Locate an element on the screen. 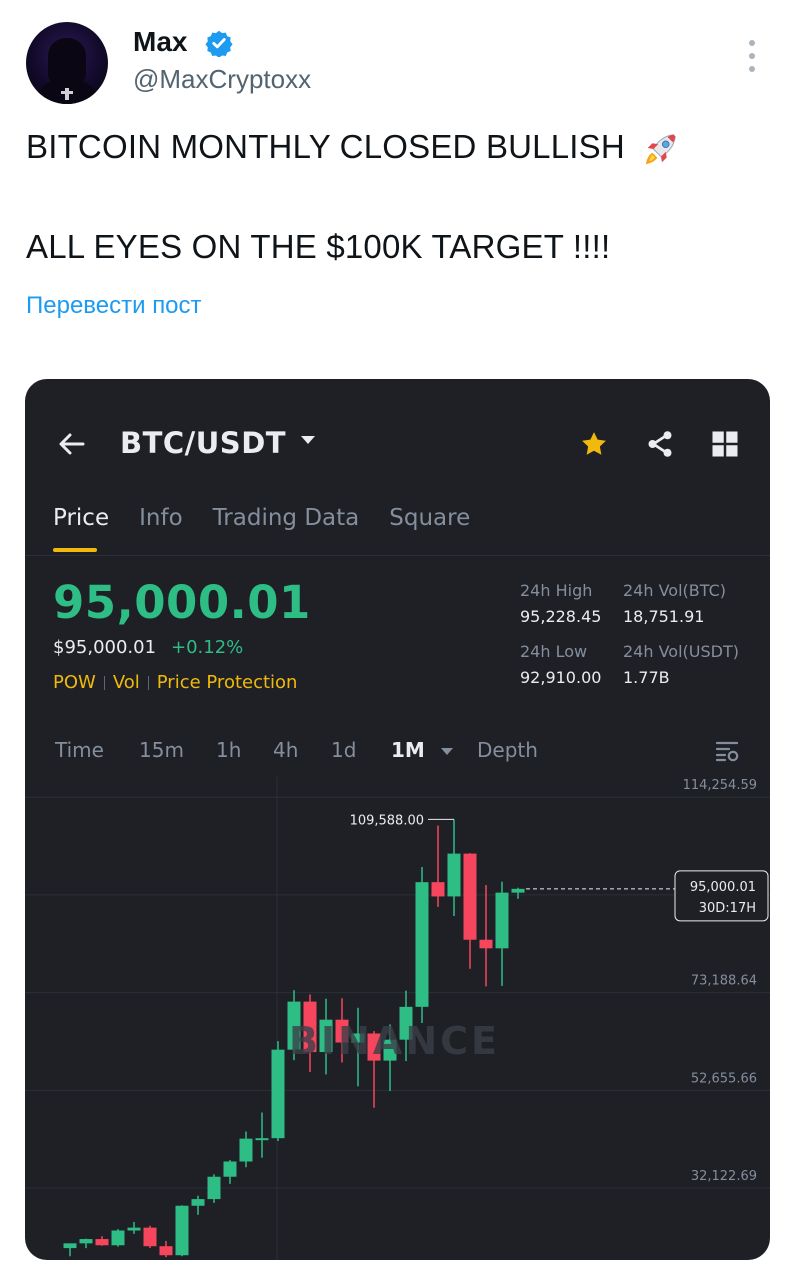  last-price-label: 95,000.01 is located at coordinates (723, 887).